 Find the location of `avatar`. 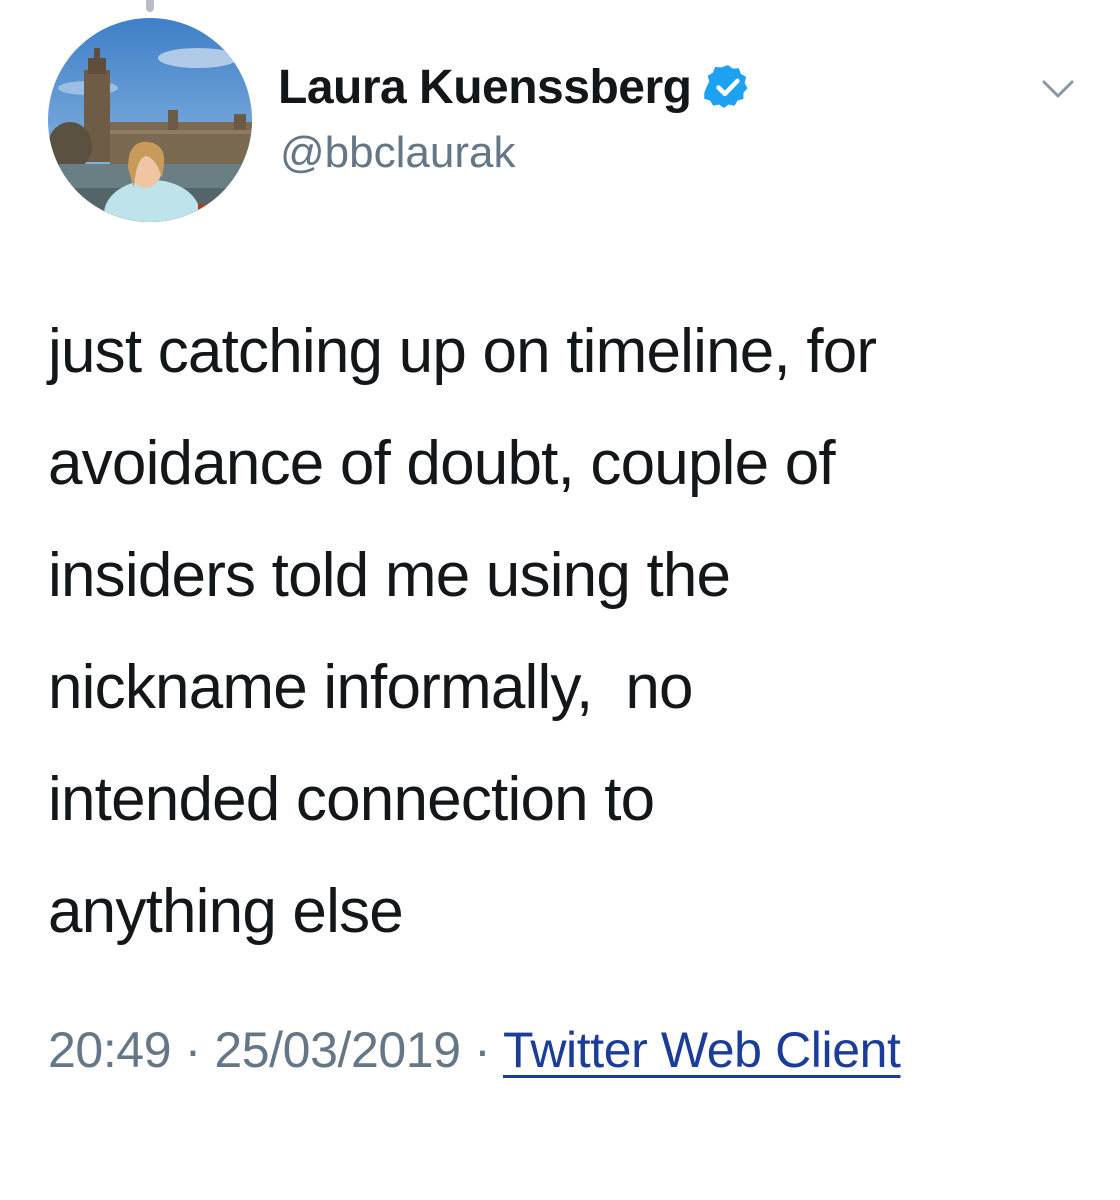

avatar is located at coordinates (150, 120).